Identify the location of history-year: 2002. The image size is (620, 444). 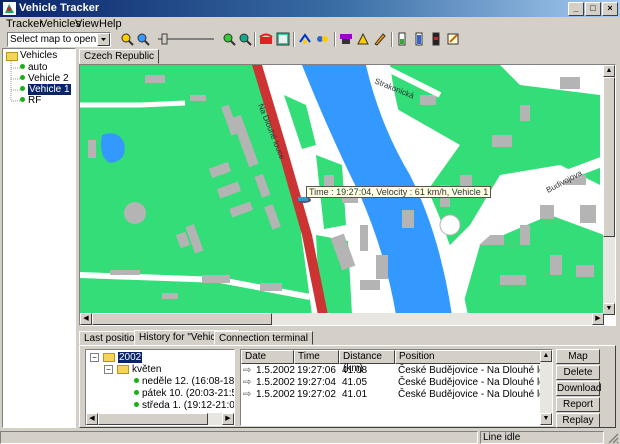
(130, 357).